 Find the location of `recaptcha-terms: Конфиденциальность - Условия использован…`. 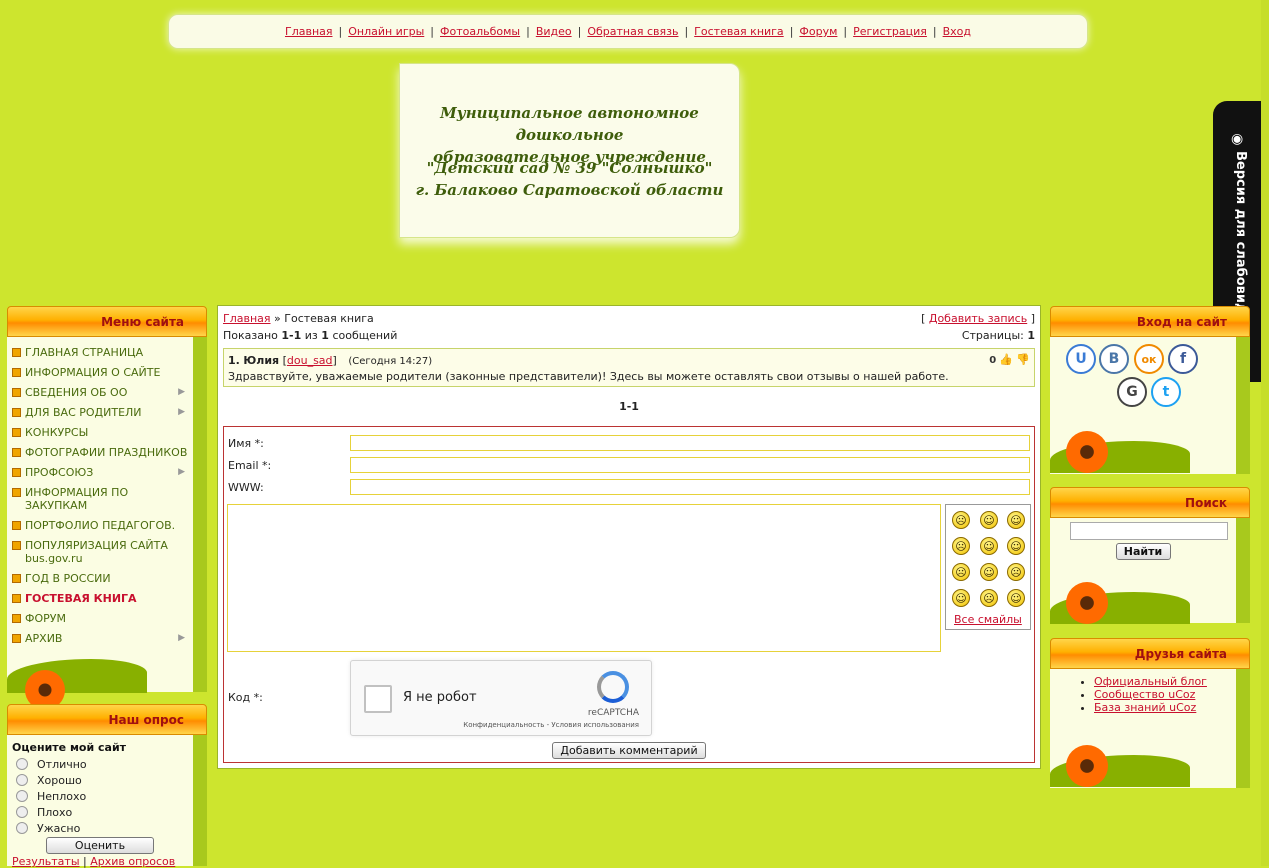

recaptcha-terms: Конфиденциальность - Условия использован… is located at coordinates (551, 725).